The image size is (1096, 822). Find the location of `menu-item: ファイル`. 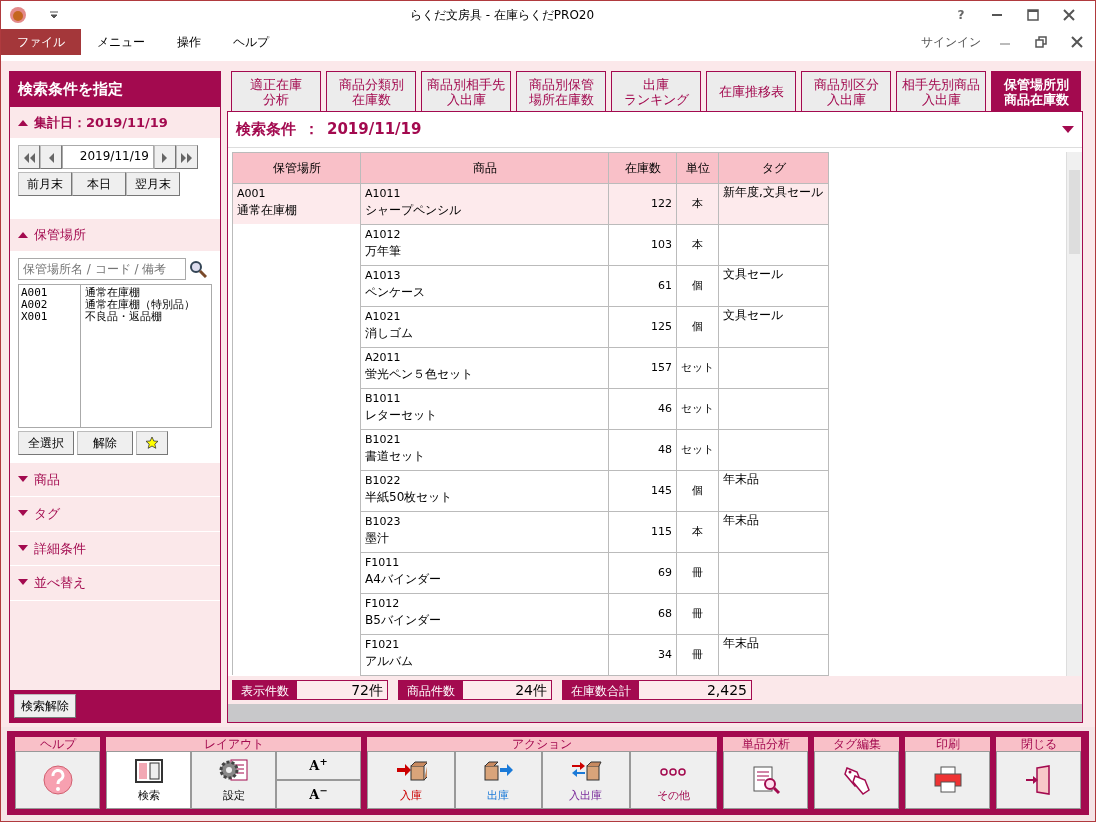

menu-item: ファイル is located at coordinates (41, 42).